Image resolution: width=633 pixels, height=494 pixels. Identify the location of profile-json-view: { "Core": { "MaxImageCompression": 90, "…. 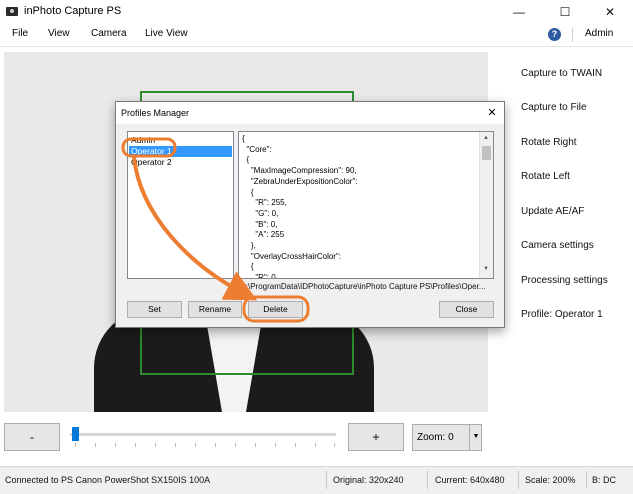
(366, 205).